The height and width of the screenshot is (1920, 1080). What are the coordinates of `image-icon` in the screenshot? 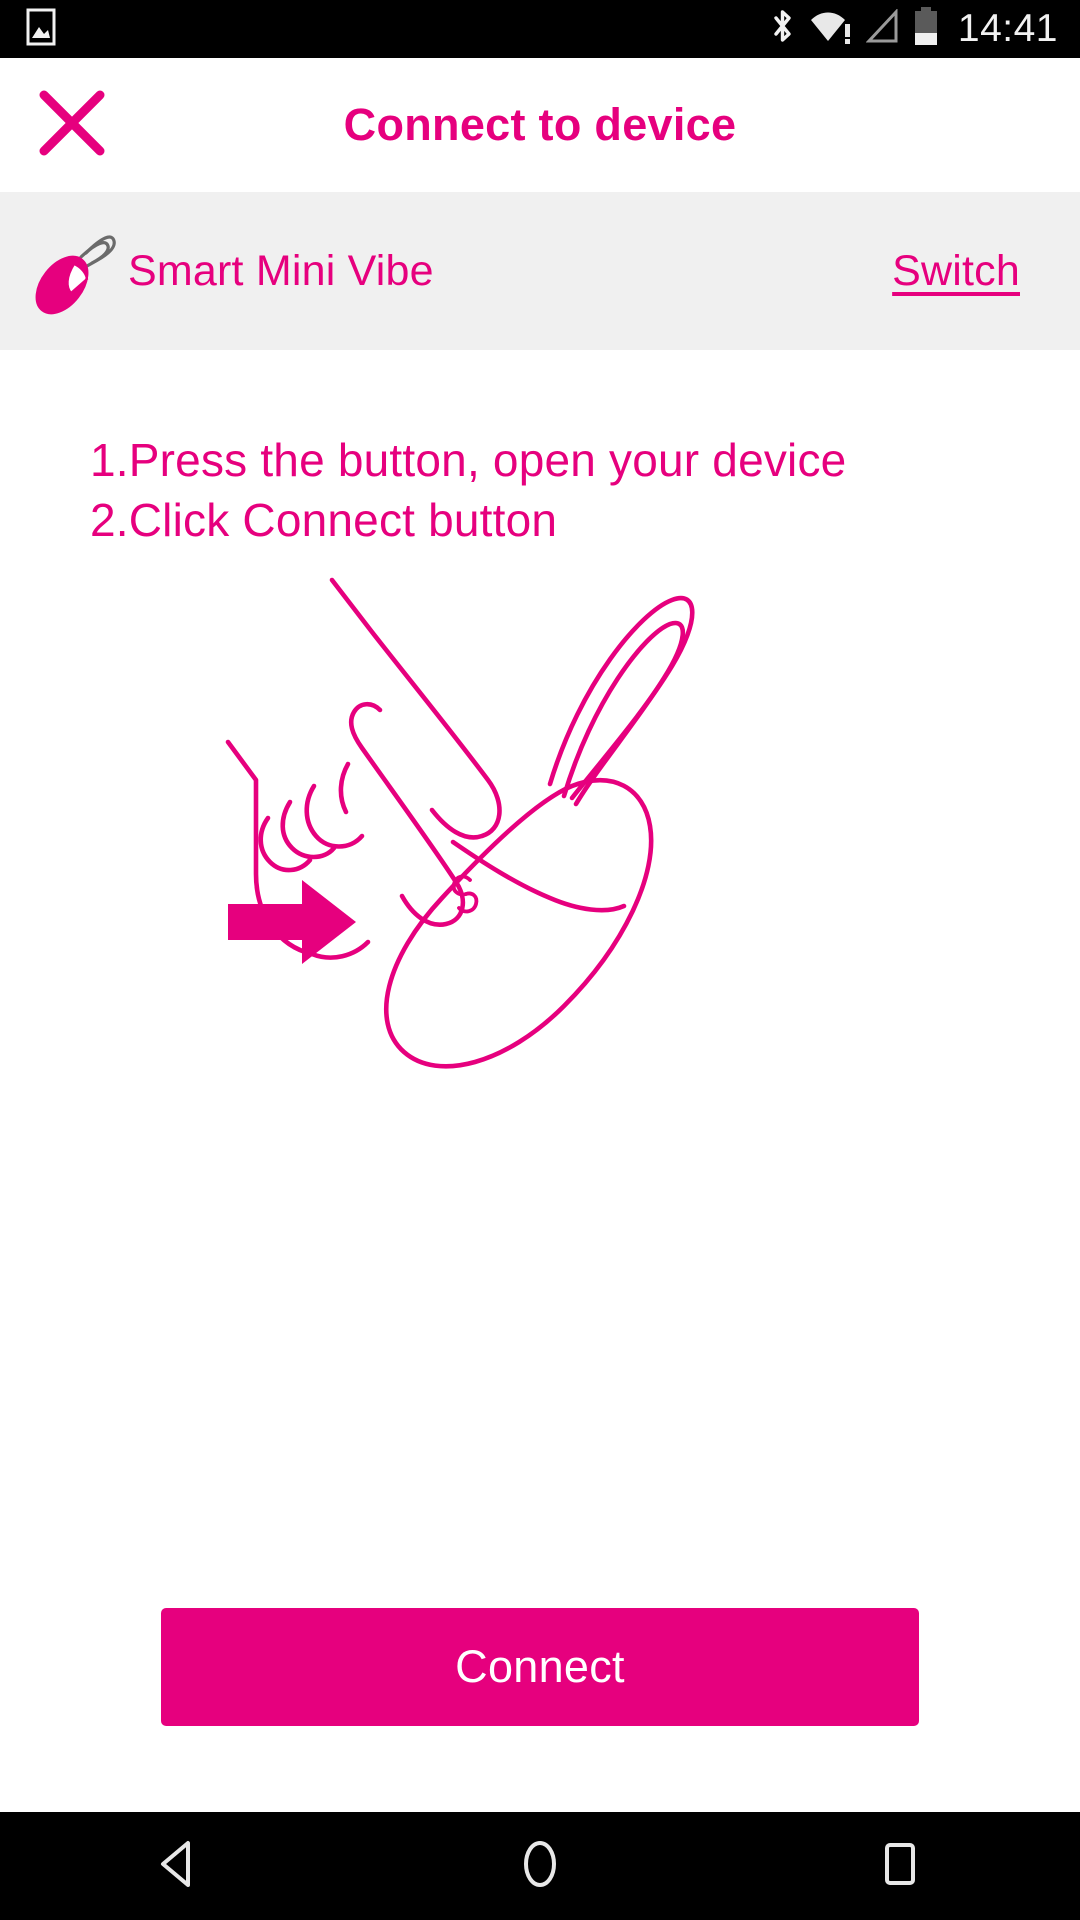 It's located at (41, 29).